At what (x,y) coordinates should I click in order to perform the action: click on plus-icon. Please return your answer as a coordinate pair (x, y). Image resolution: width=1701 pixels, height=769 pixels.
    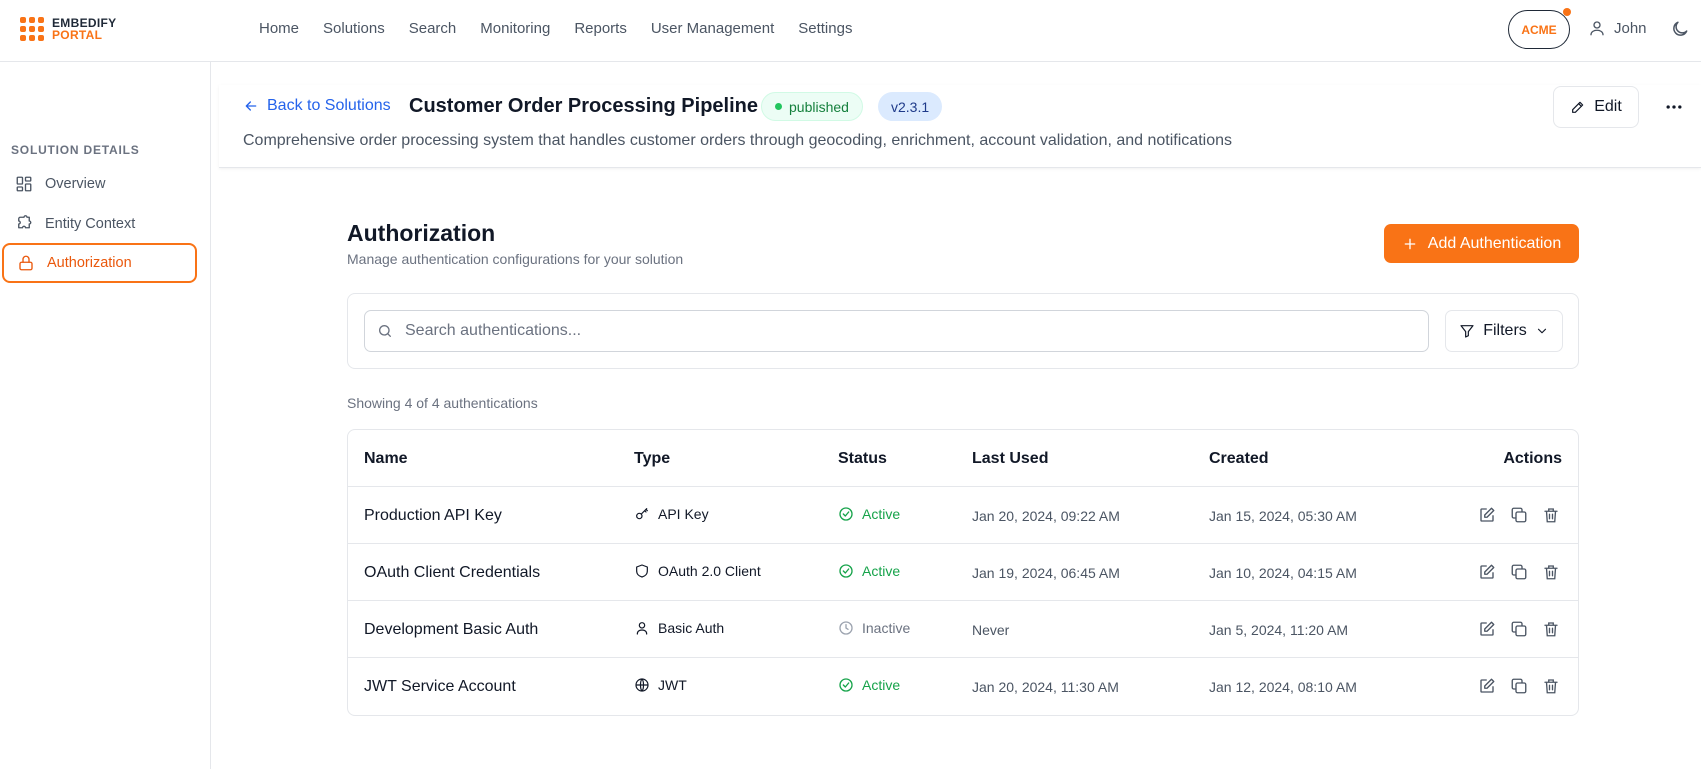
    Looking at the image, I should click on (1410, 244).